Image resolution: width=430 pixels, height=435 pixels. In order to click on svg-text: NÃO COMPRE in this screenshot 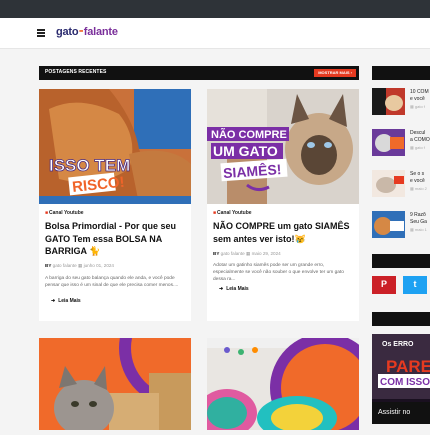, I will do `click(249, 134)`.